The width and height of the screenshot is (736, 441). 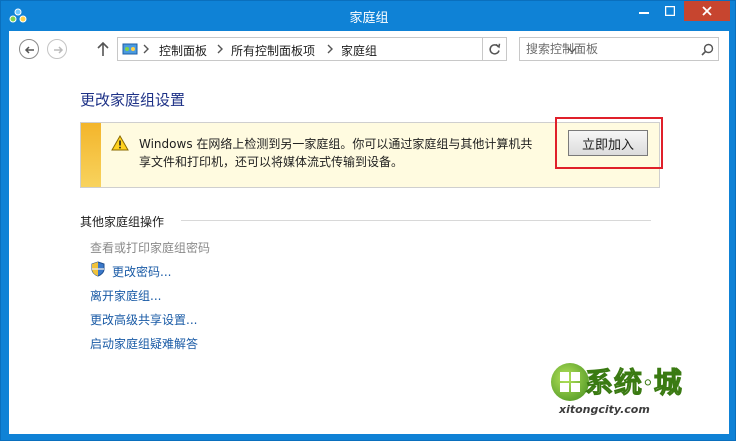 I want to click on forward-button, so click(x=57, y=49).